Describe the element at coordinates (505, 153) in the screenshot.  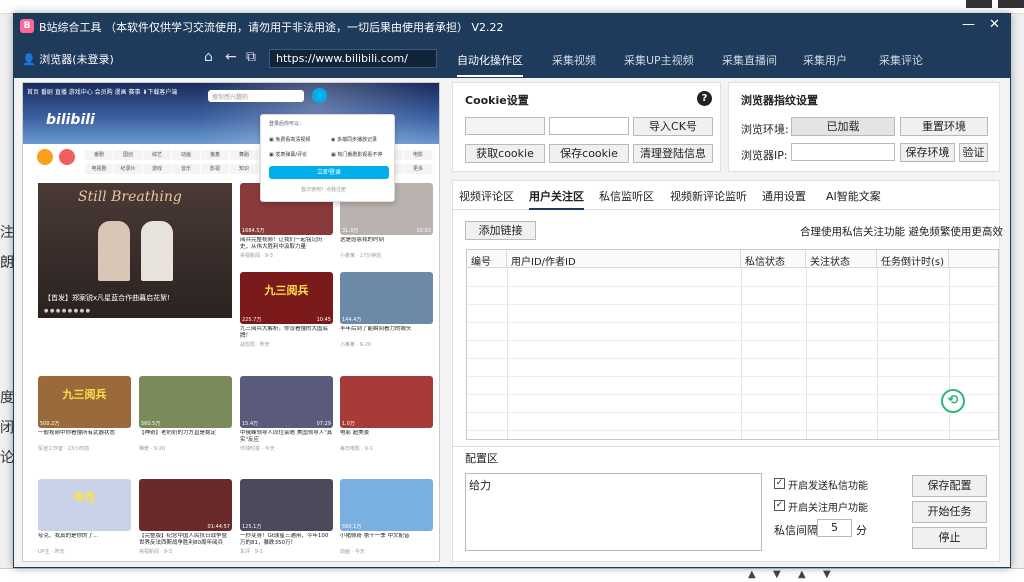
I see `get-cookie-button: 获取cookie` at that location.